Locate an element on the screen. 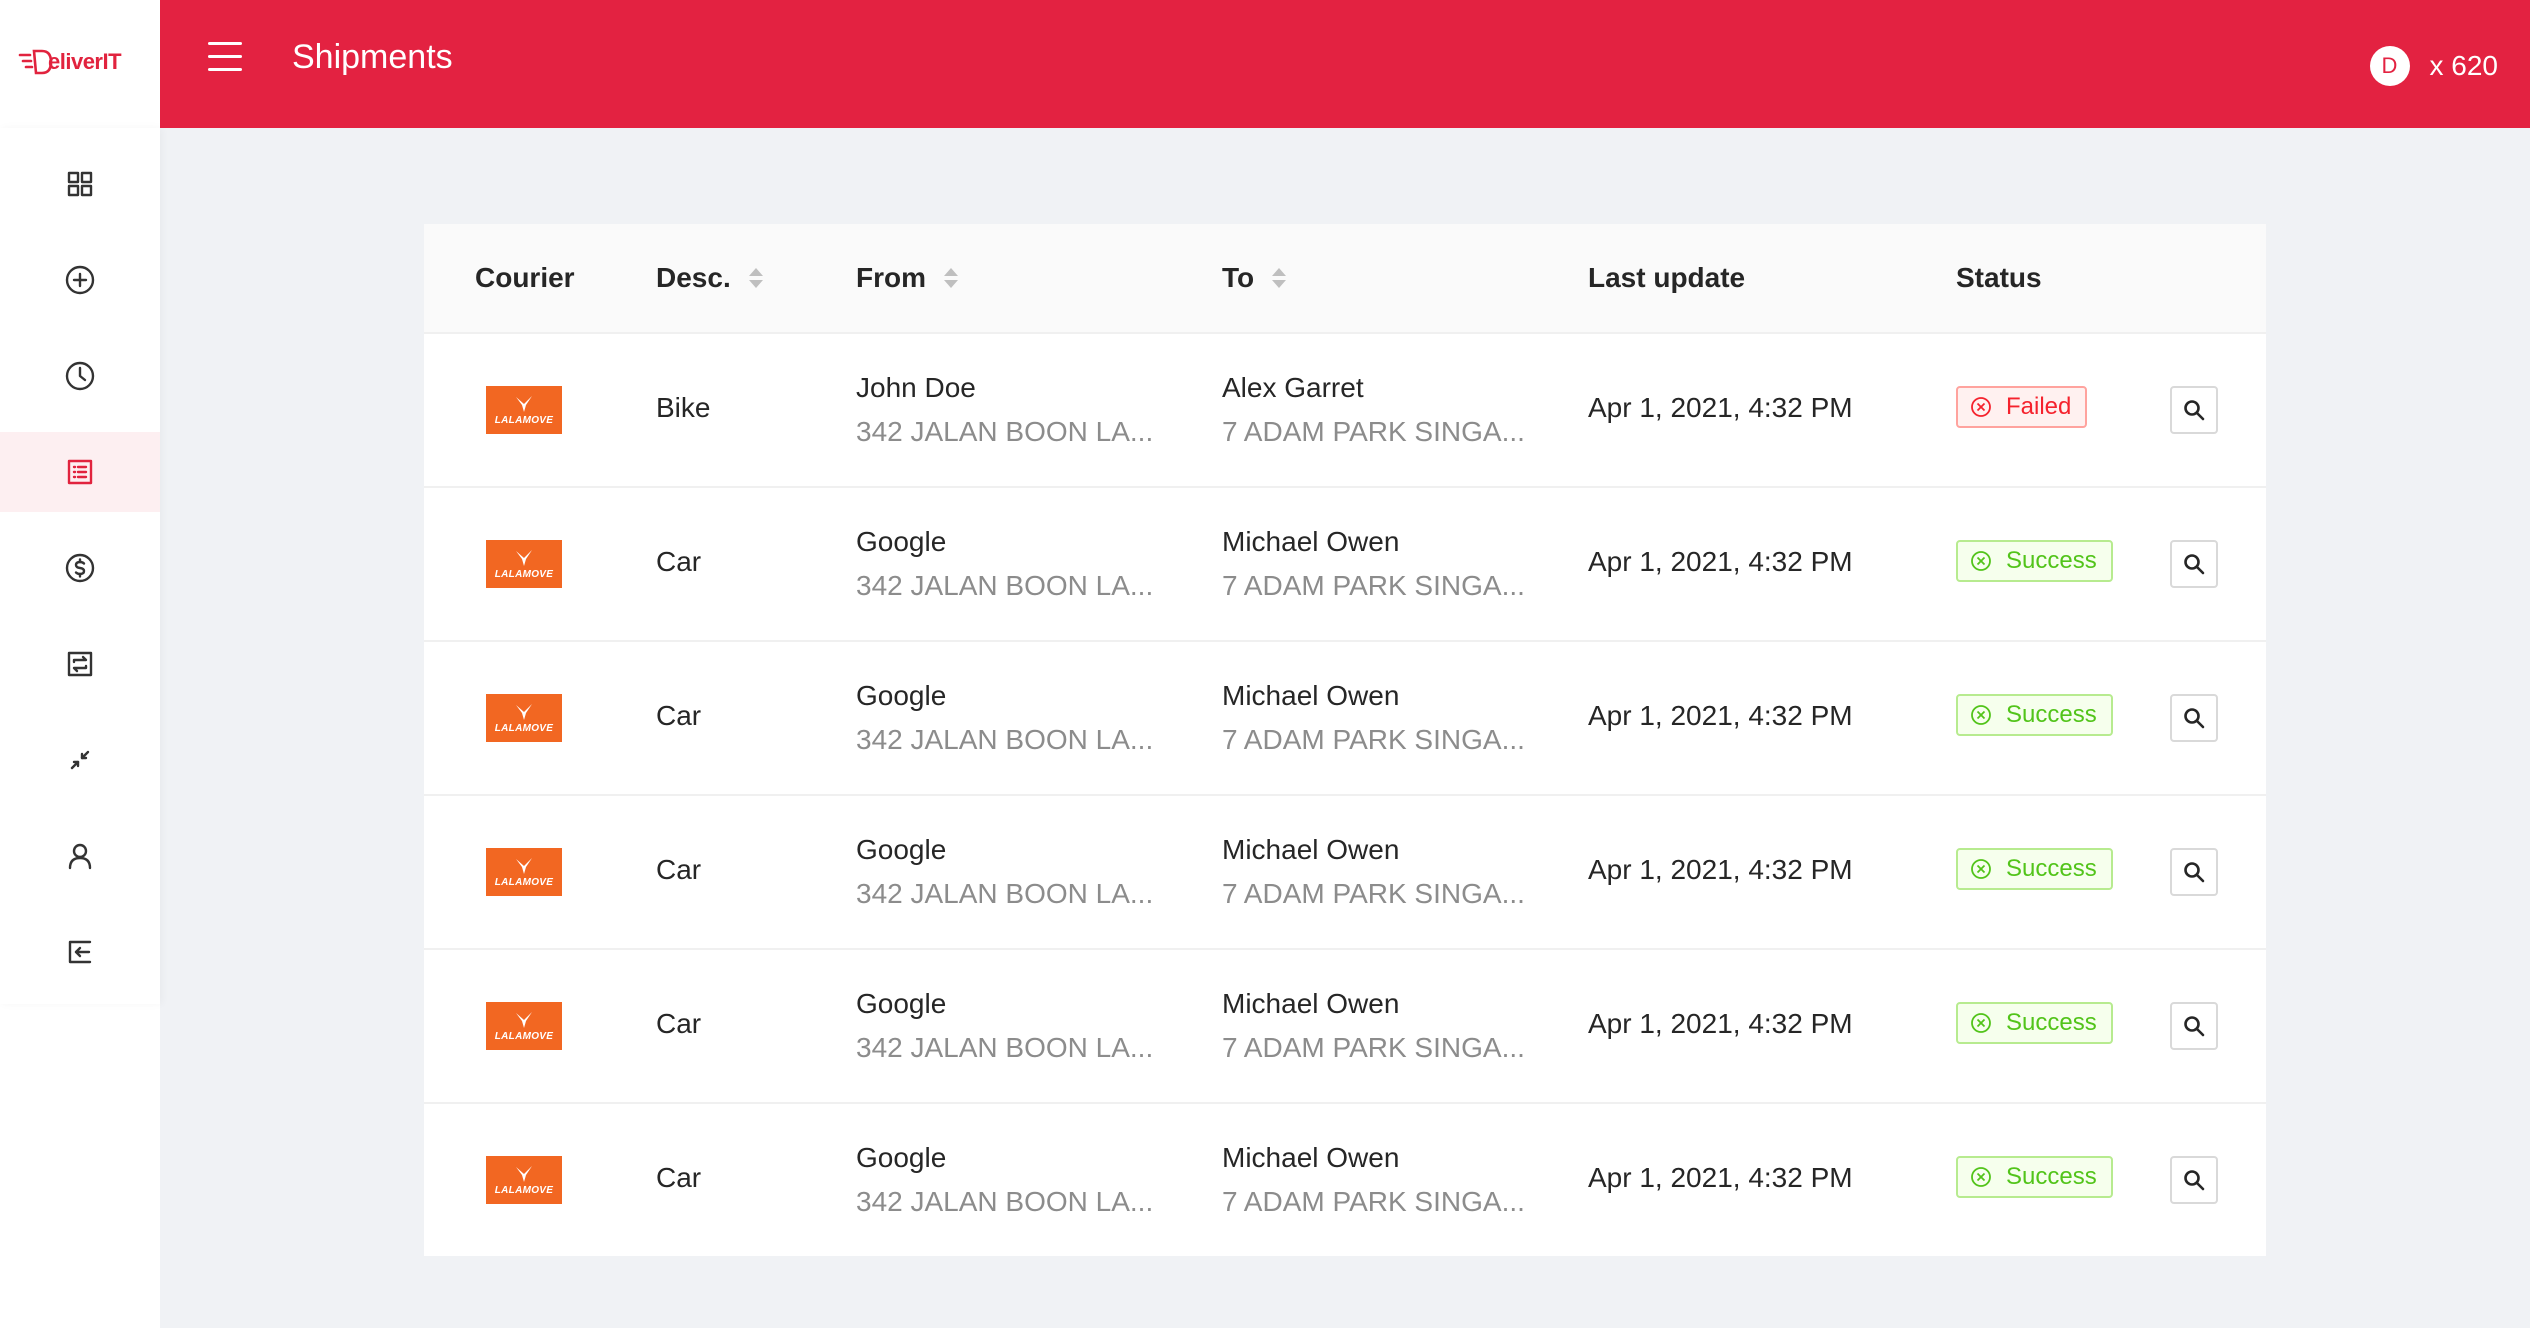 This screenshot has width=2530, height=1328. sidebar-item-new-shipment is located at coordinates (80, 280).